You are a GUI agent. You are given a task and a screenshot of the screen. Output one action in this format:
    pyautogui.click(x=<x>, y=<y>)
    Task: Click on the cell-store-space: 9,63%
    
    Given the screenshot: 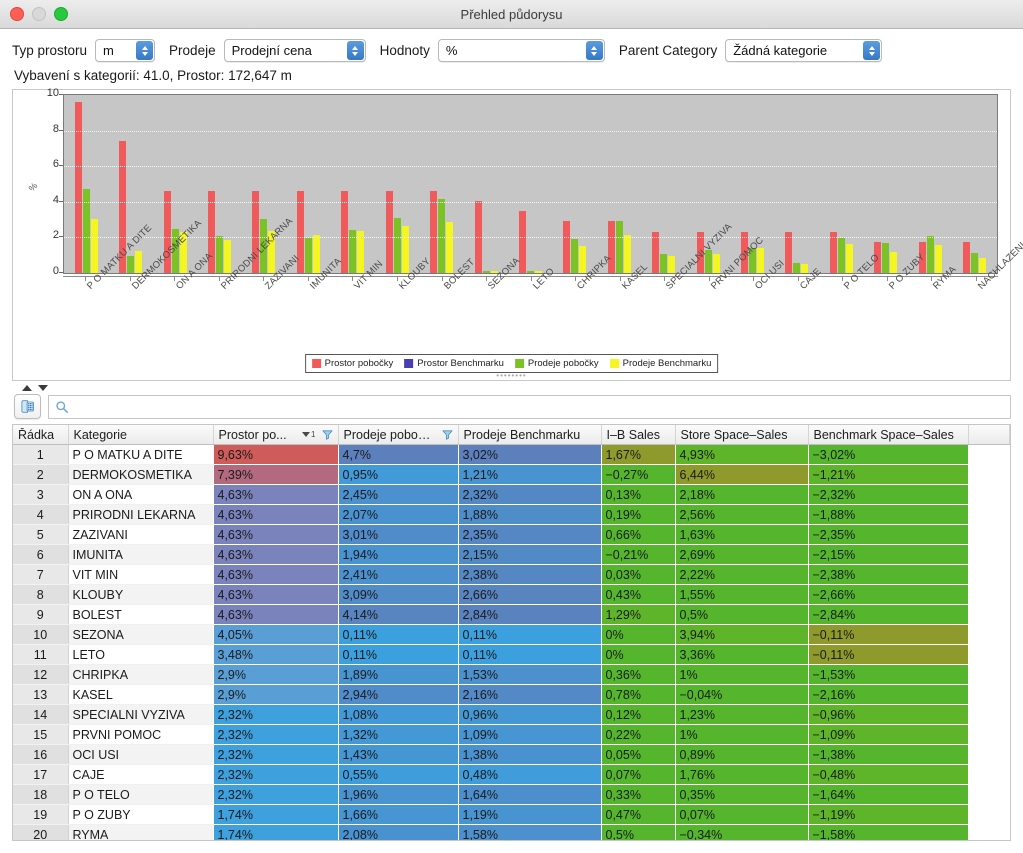 What is the action you would take?
    pyautogui.click(x=276, y=454)
    